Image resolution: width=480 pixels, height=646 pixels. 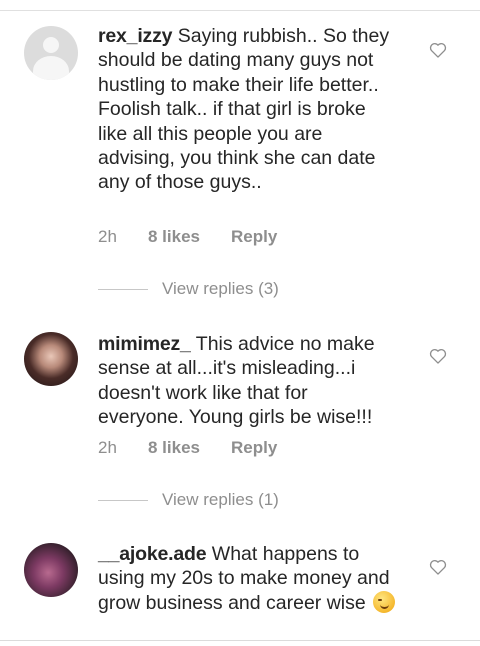 I want to click on default-avatar-icon, so click(x=51, y=45).